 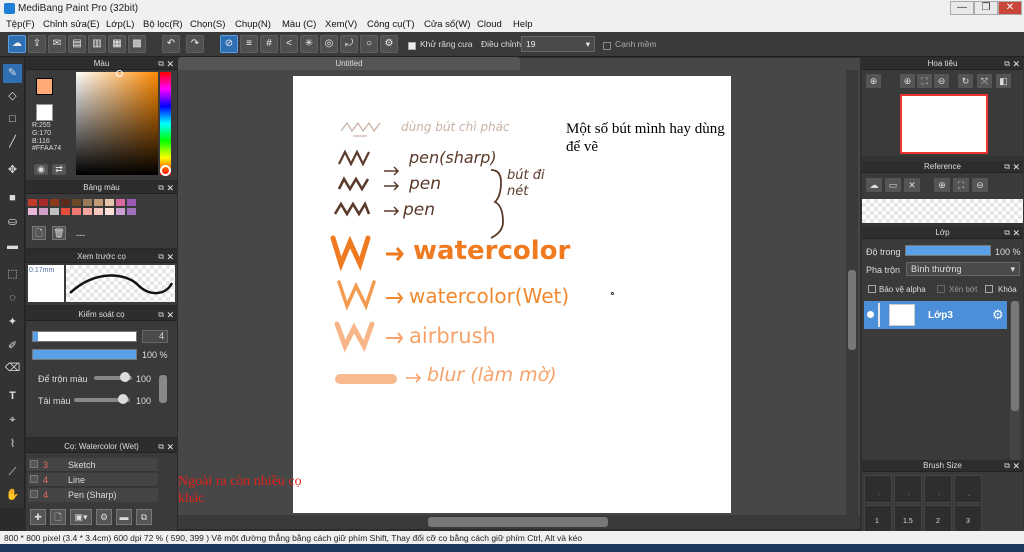 What do you see at coordinates (873, 81) in the screenshot?
I see `zoom-in-icon: ⊕` at bounding box center [873, 81].